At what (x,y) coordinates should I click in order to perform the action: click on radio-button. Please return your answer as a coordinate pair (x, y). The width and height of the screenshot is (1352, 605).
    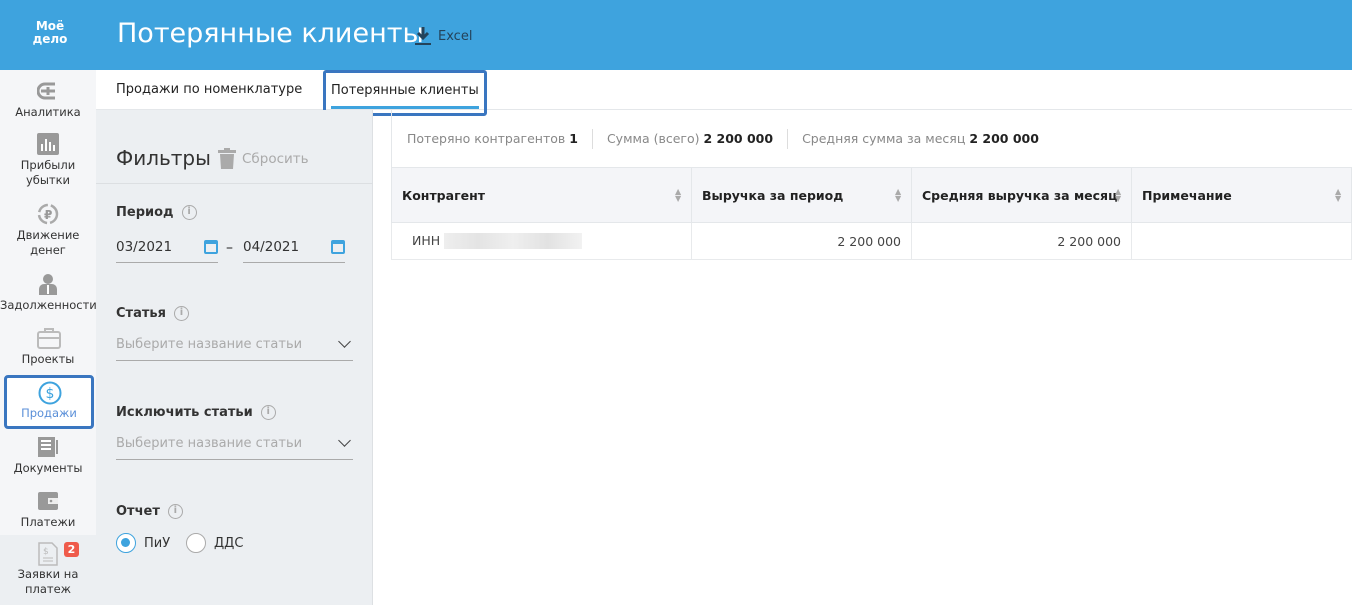
    Looking at the image, I should click on (196, 543).